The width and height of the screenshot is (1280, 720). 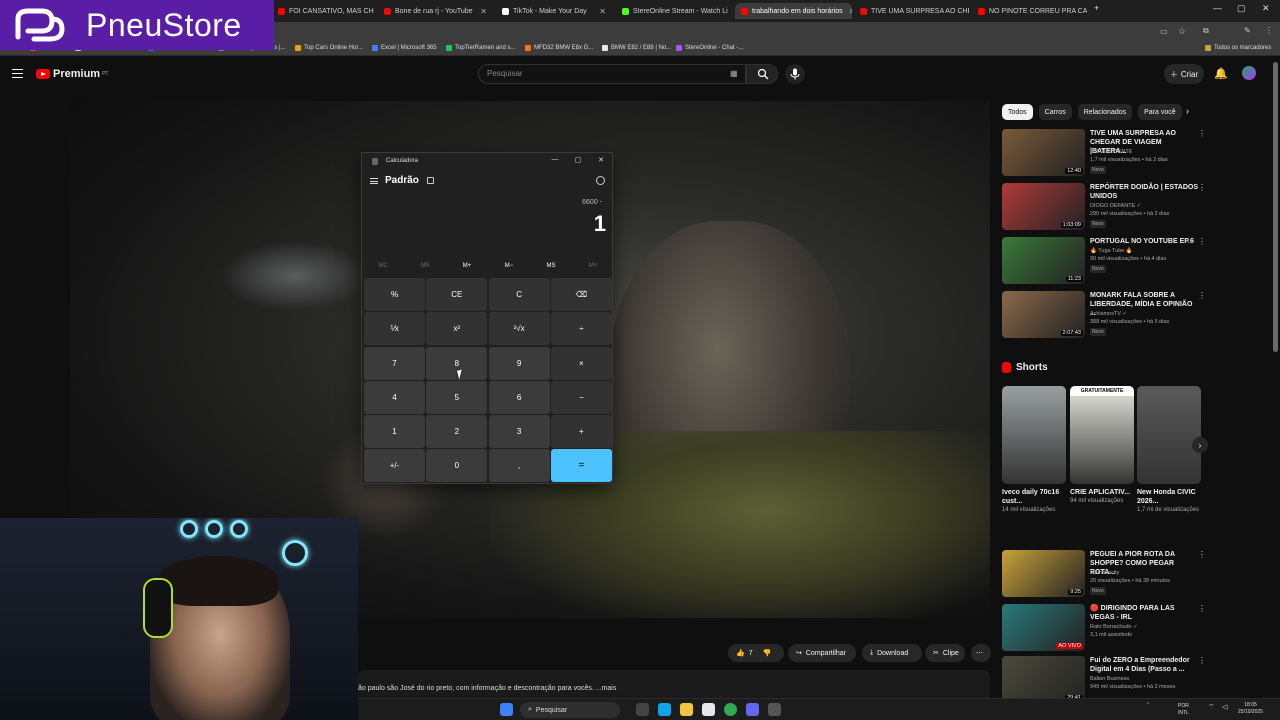 I want to click on clear-key: C, so click(x=519, y=294).